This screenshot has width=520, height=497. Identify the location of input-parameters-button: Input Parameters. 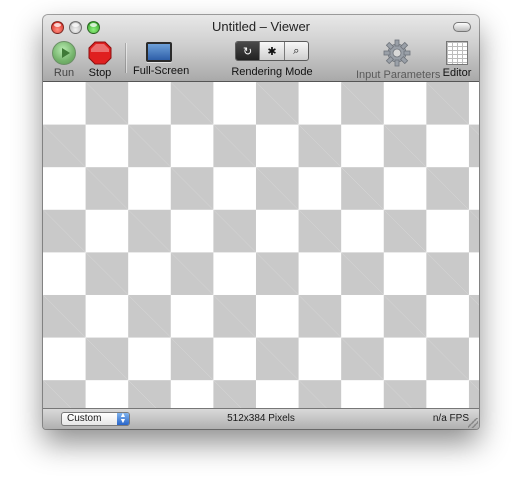
(398, 60).